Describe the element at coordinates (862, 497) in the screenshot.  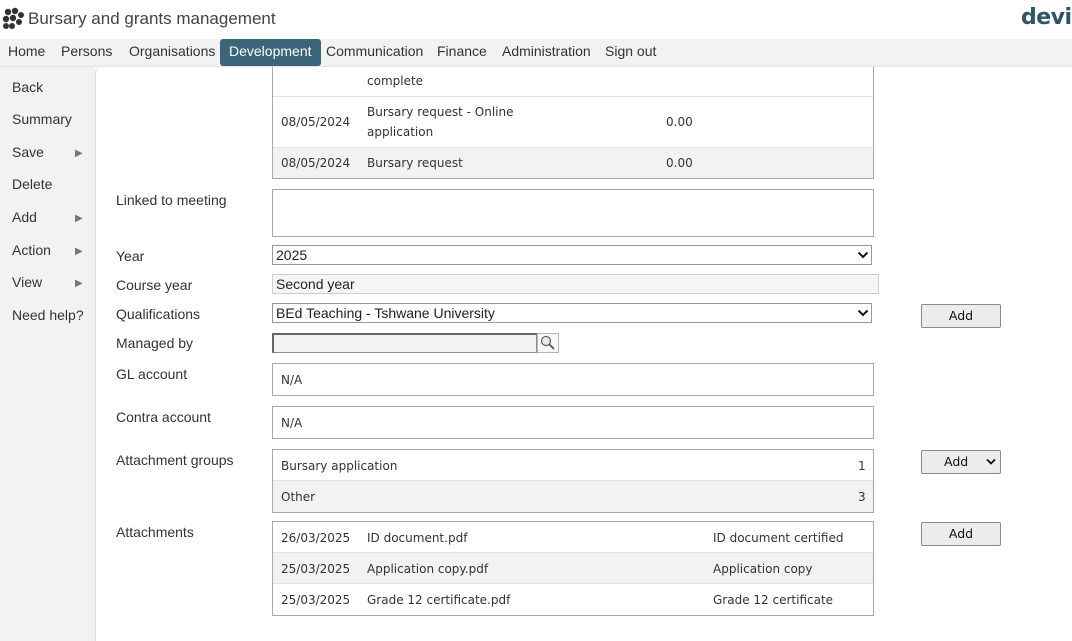
I see `attachment-group-count: 3` at that location.